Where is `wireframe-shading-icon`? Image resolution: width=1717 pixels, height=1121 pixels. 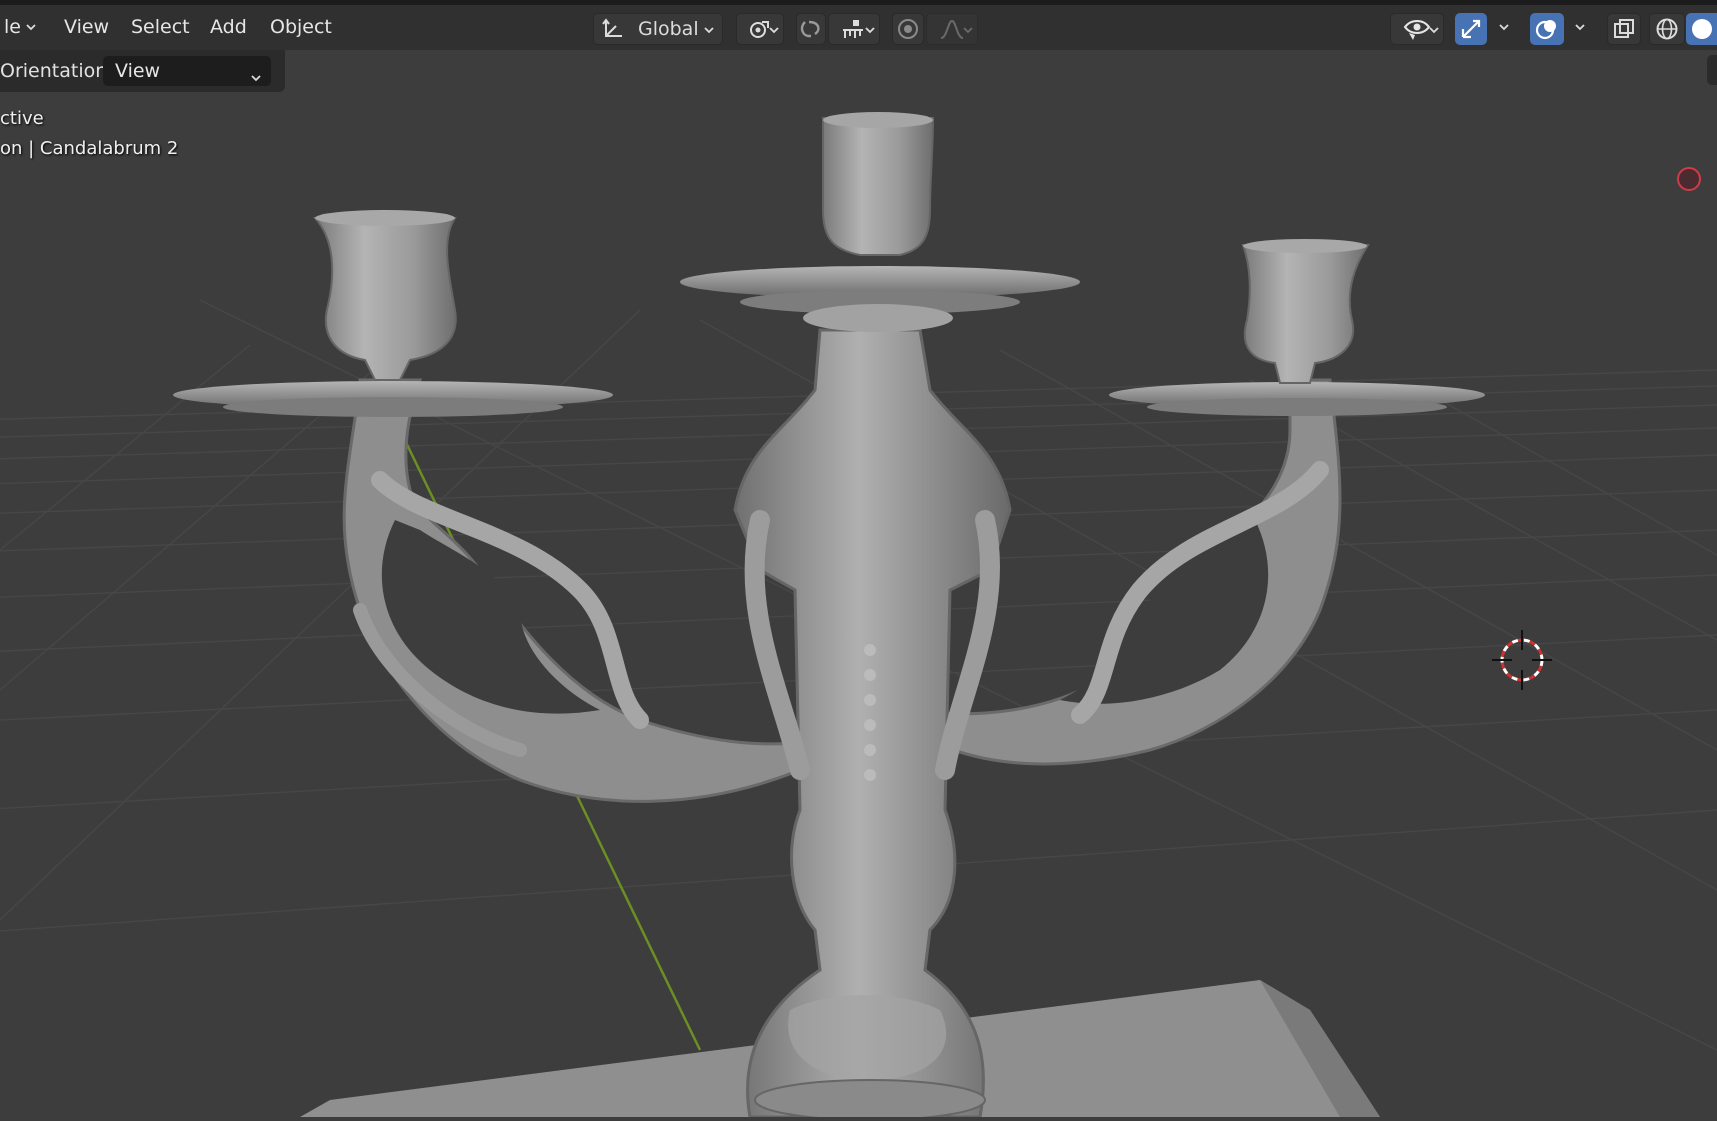 wireframe-shading-icon is located at coordinates (1667, 29).